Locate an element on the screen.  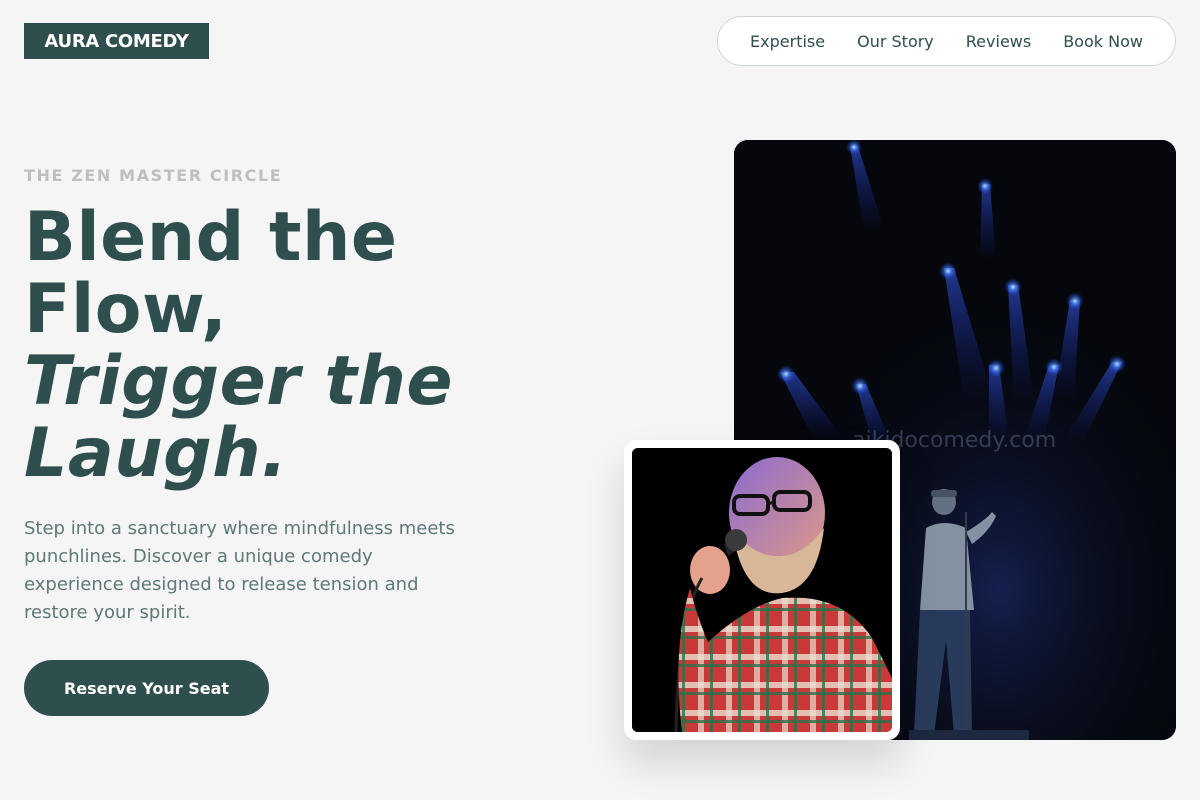
comedian-photo is located at coordinates (762, 590).